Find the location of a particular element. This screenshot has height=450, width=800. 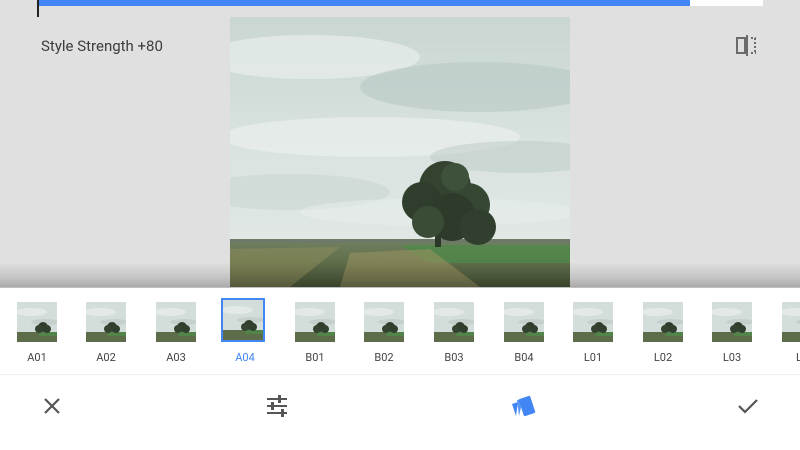

filter-style-a01: A01 is located at coordinates (41, 337).